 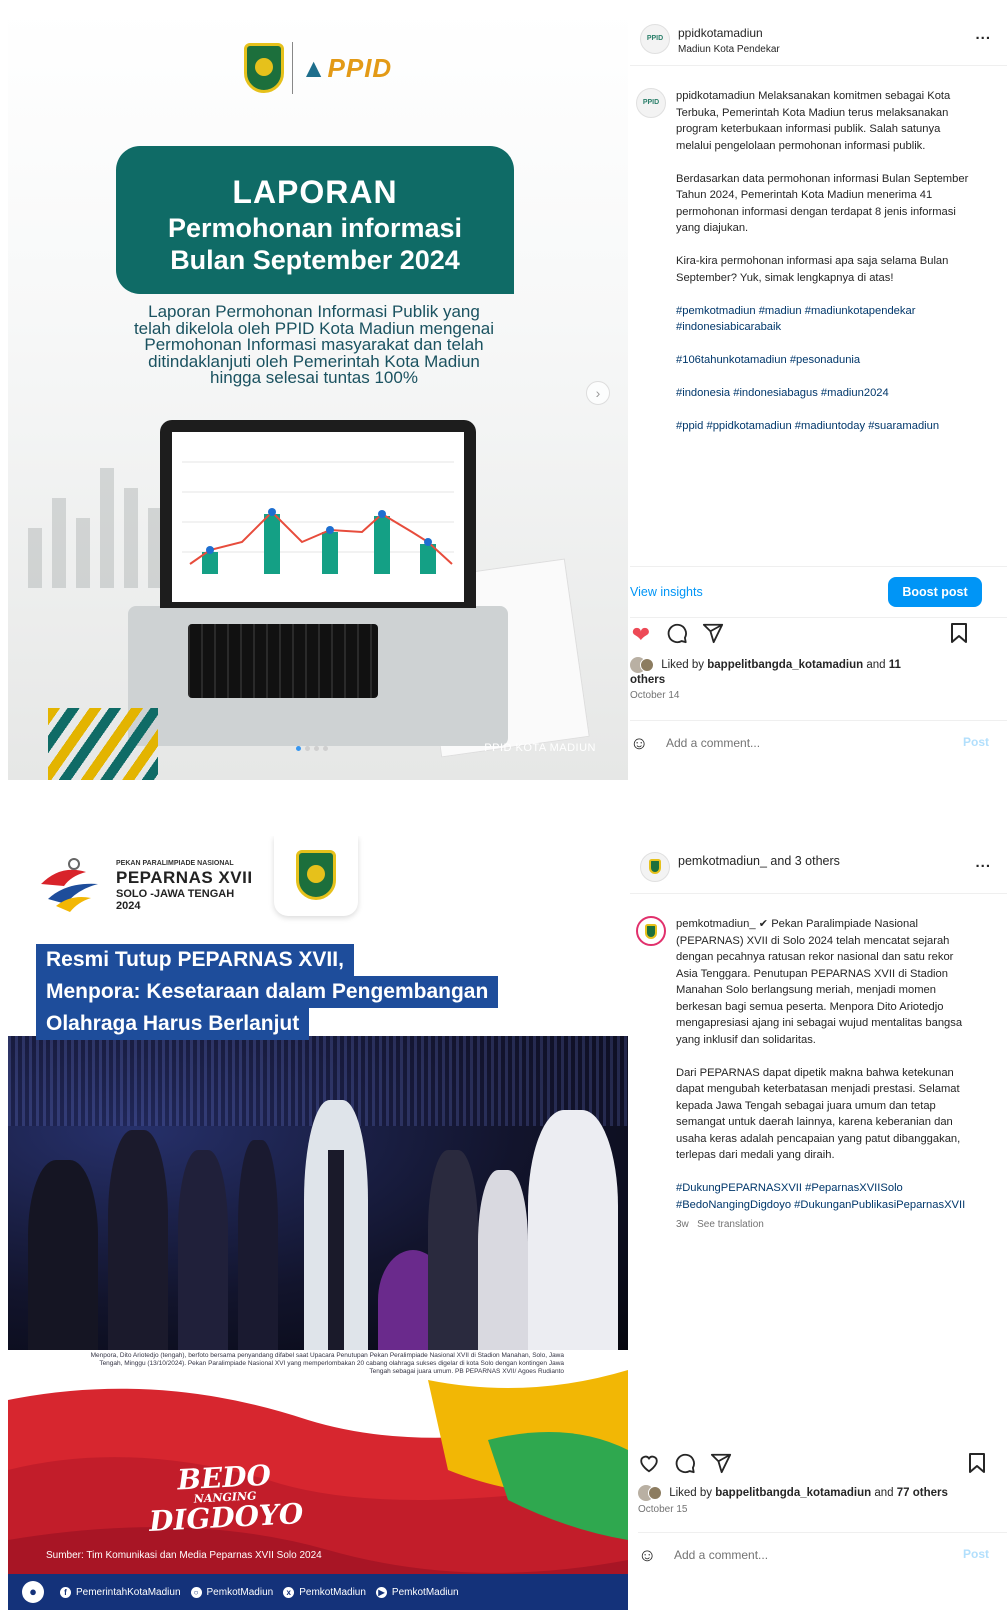 I want to click on logo-divider, so click(x=292, y=68).